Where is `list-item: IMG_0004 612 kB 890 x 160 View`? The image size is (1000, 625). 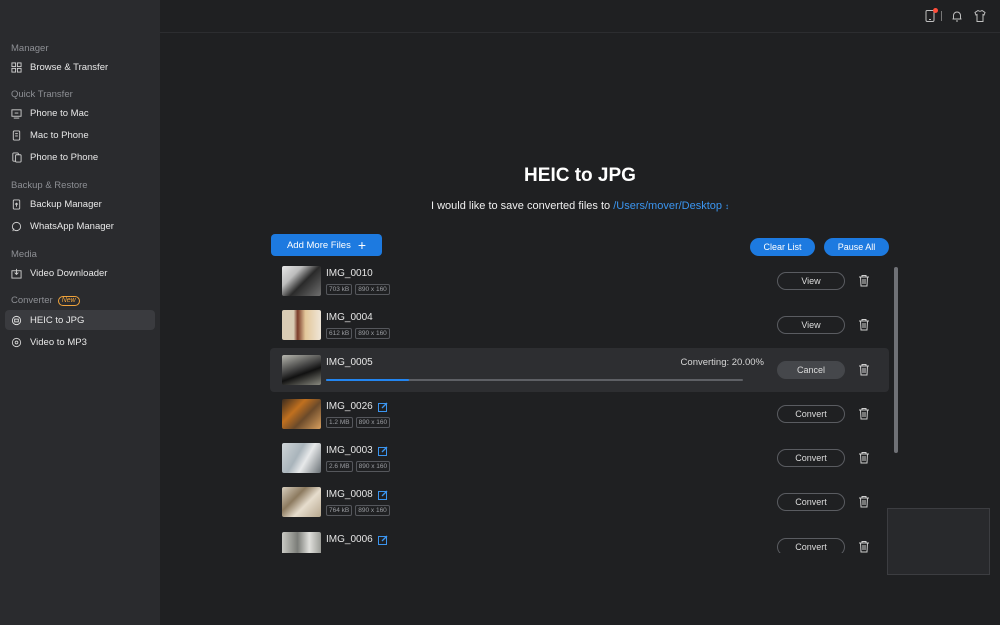
list-item: IMG_0004 612 kB 890 x 160 View is located at coordinates (579, 328).